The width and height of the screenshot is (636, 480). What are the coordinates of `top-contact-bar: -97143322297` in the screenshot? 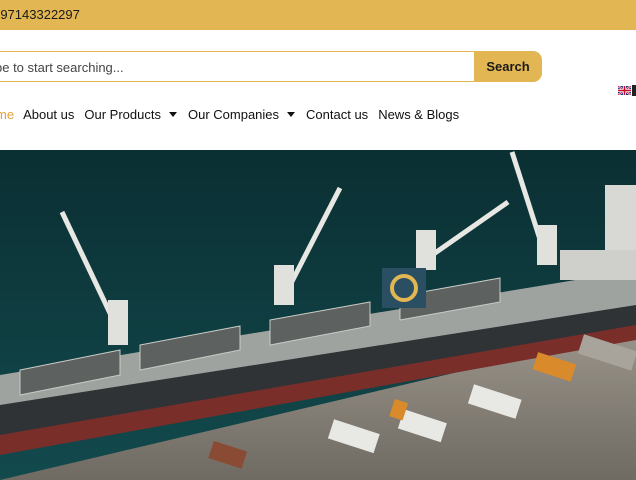 It's located at (318, 15).